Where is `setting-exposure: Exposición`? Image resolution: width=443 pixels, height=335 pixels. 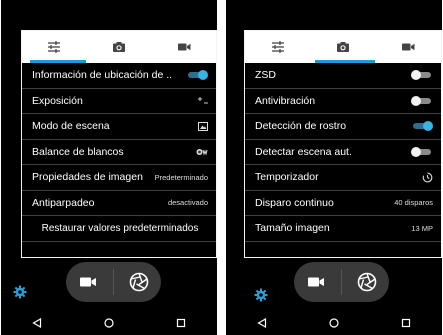 setting-exposure: Exposición is located at coordinates (119, 101).